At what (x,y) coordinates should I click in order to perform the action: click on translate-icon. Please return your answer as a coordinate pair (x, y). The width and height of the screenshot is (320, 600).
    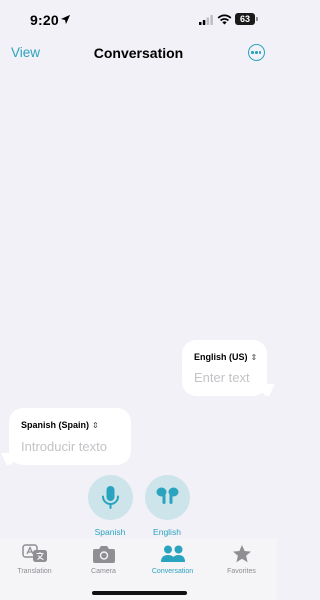
    Looking at the image, I should click on (34, 553).